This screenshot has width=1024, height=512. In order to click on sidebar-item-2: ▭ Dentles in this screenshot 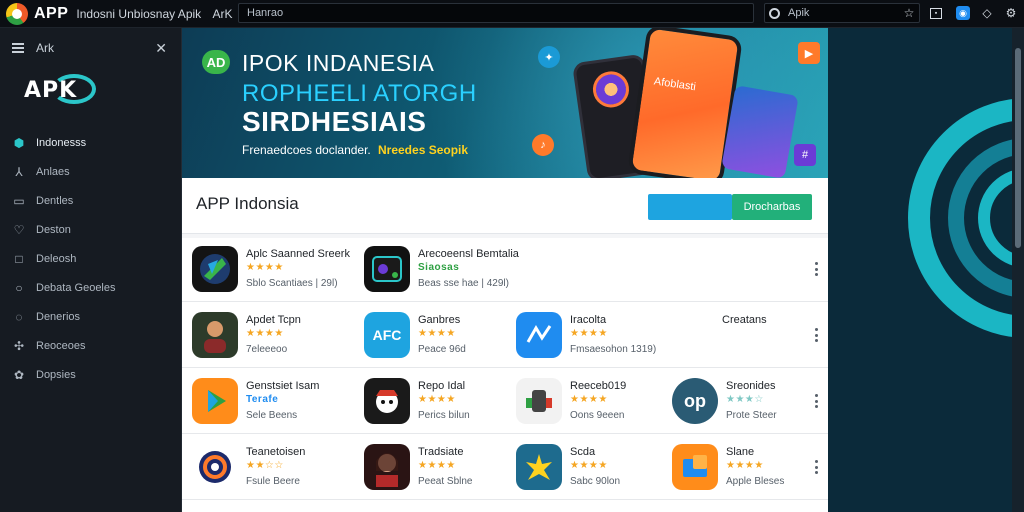, I will do `click(91, 200)`.